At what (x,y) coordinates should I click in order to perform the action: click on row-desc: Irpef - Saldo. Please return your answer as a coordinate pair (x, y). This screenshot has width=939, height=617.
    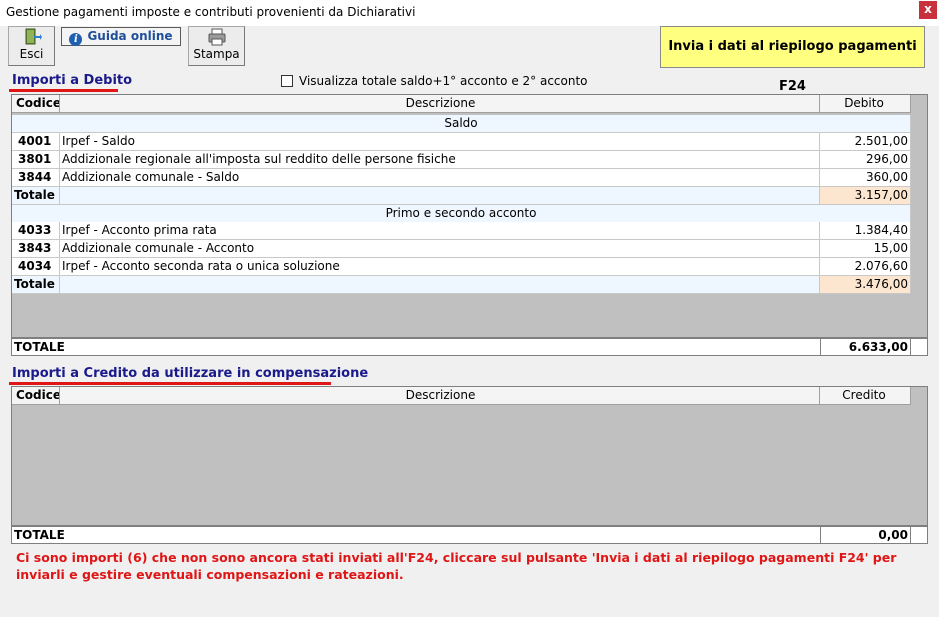
    Looking at the image, I should click on (440, 142).